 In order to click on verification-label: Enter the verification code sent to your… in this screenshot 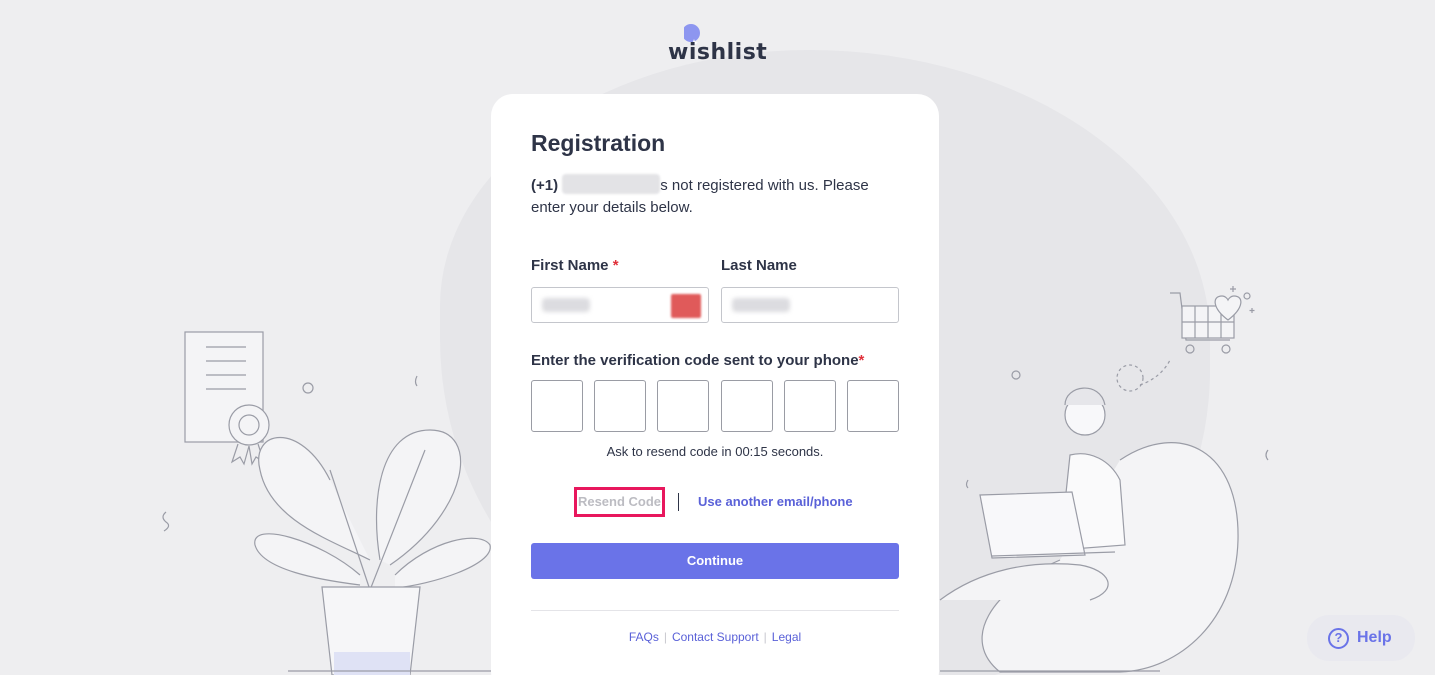, I will do `click(697, 360)`.